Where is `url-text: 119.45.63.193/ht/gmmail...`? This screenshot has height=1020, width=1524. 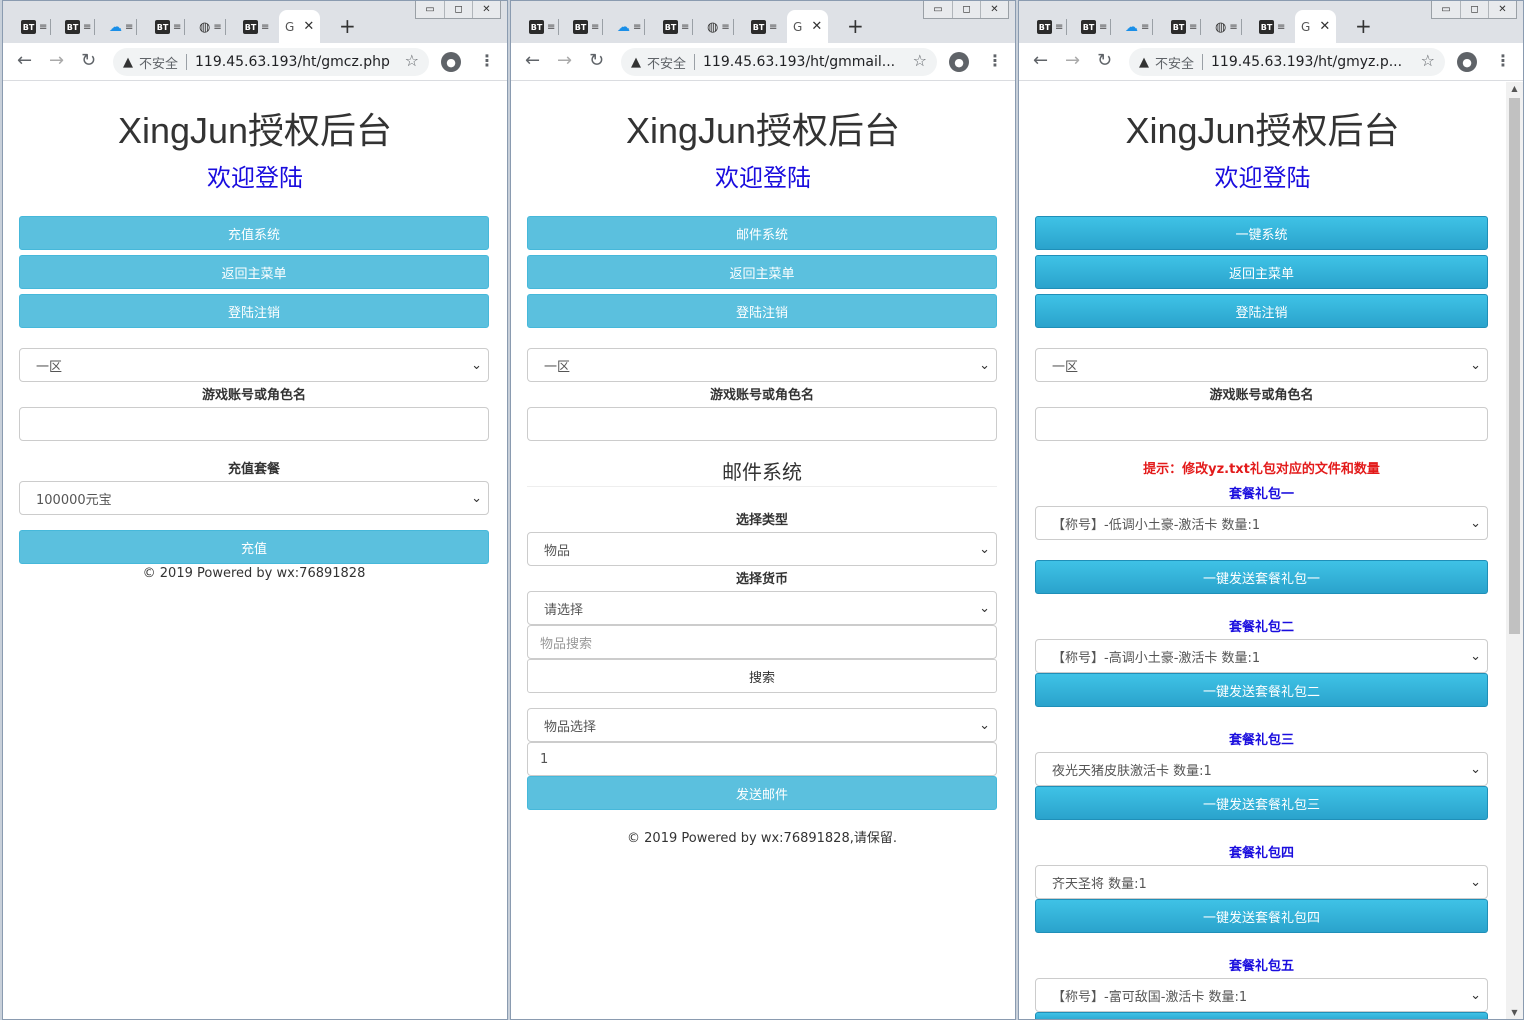
url-text: 119.45.63.193/ht/gmmail... is located at coordinates (799, 62).